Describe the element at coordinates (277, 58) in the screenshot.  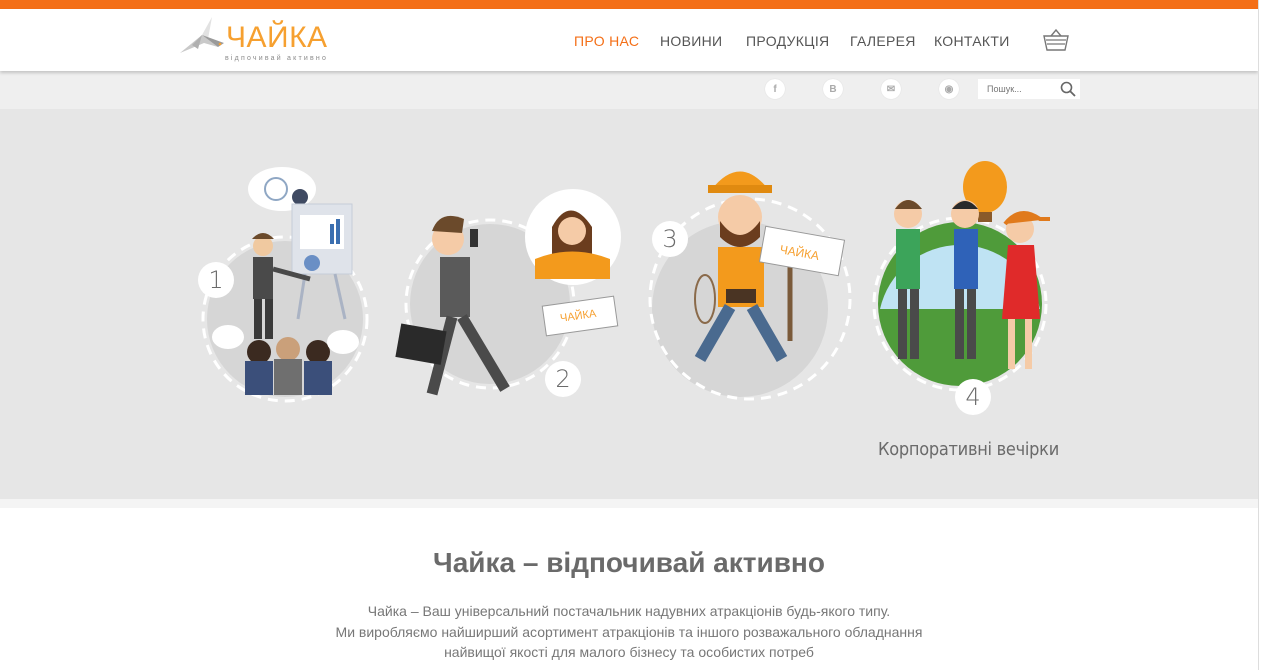
I see `logo-tagline: відпочивай активно` at that location.